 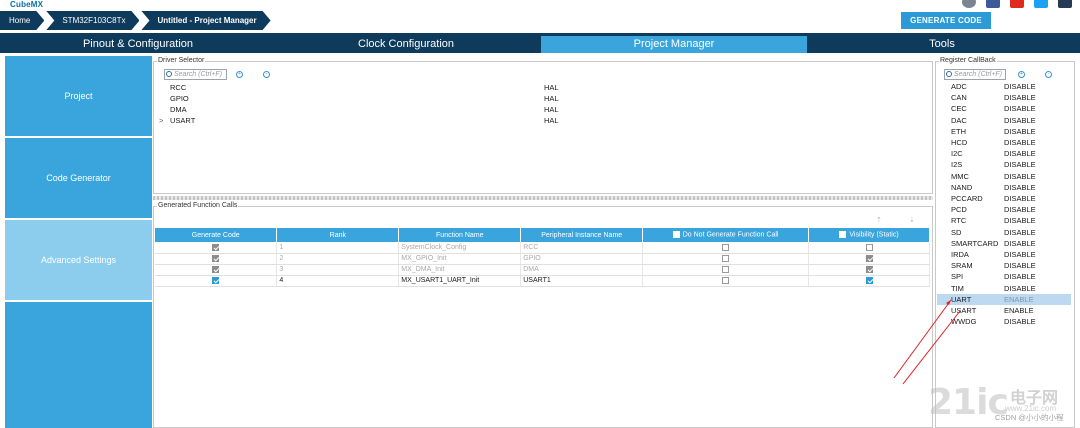 I want to click on annotation-arrows, so click(x=927, y=342).